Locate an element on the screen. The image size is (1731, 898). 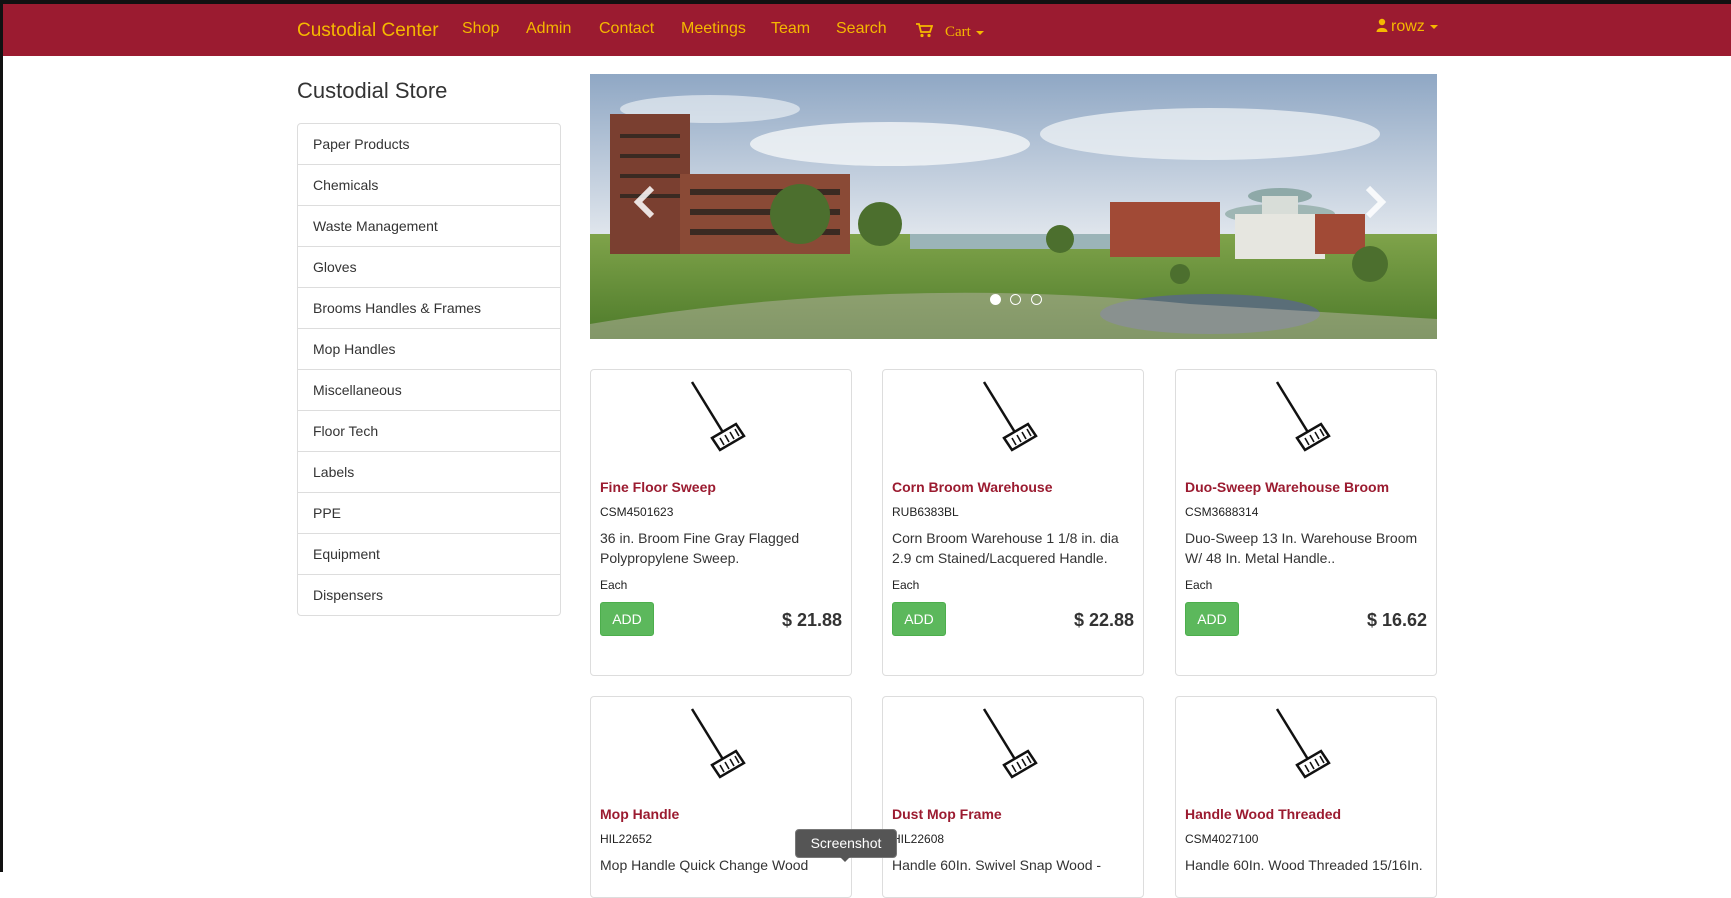
product-name: Handle Wood Threaded is located at coordinates (1263, 814).